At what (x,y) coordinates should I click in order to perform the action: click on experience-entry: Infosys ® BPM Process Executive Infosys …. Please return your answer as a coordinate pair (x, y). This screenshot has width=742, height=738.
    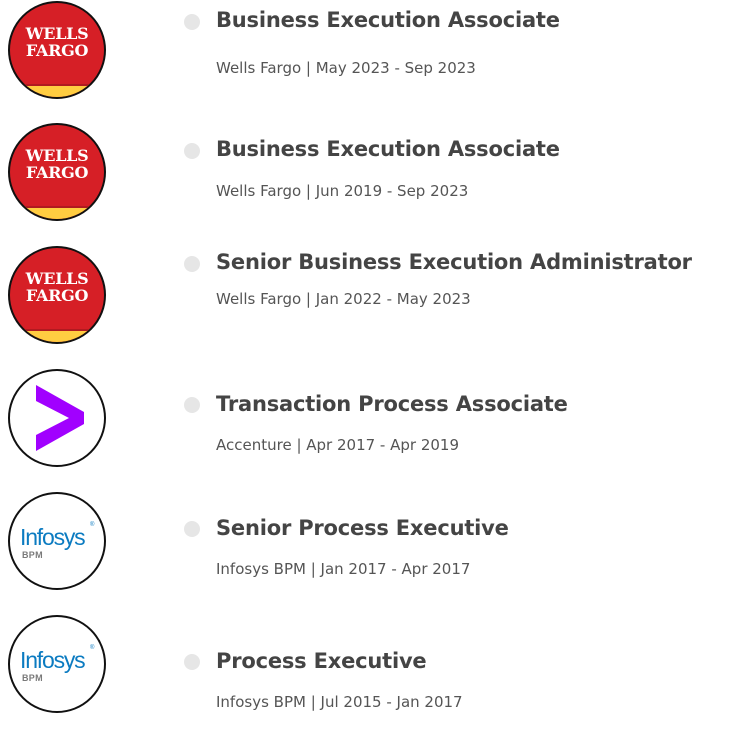
    Looking at the image, I should click on (371, 669).